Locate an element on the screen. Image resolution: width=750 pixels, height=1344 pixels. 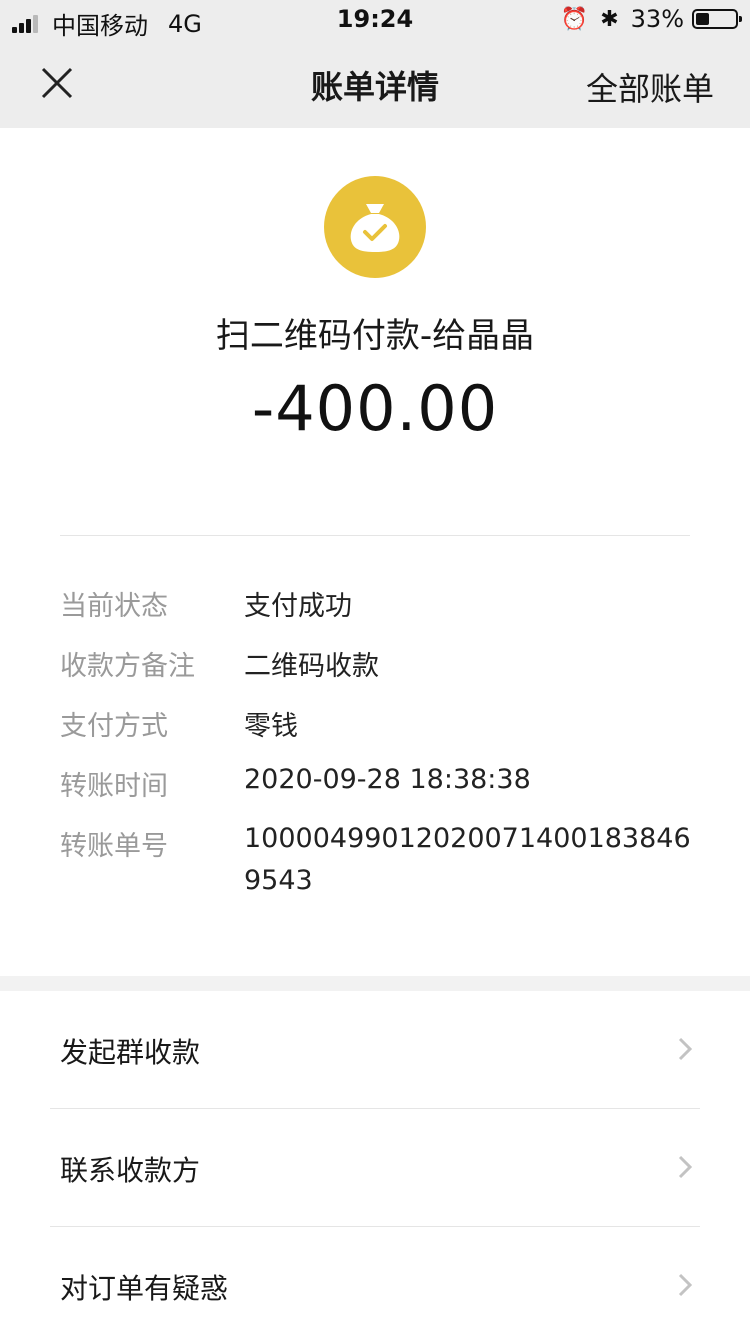
detail-row-payee-note: 收款方备注 二维码收款 is located at coordinates (380, 670).